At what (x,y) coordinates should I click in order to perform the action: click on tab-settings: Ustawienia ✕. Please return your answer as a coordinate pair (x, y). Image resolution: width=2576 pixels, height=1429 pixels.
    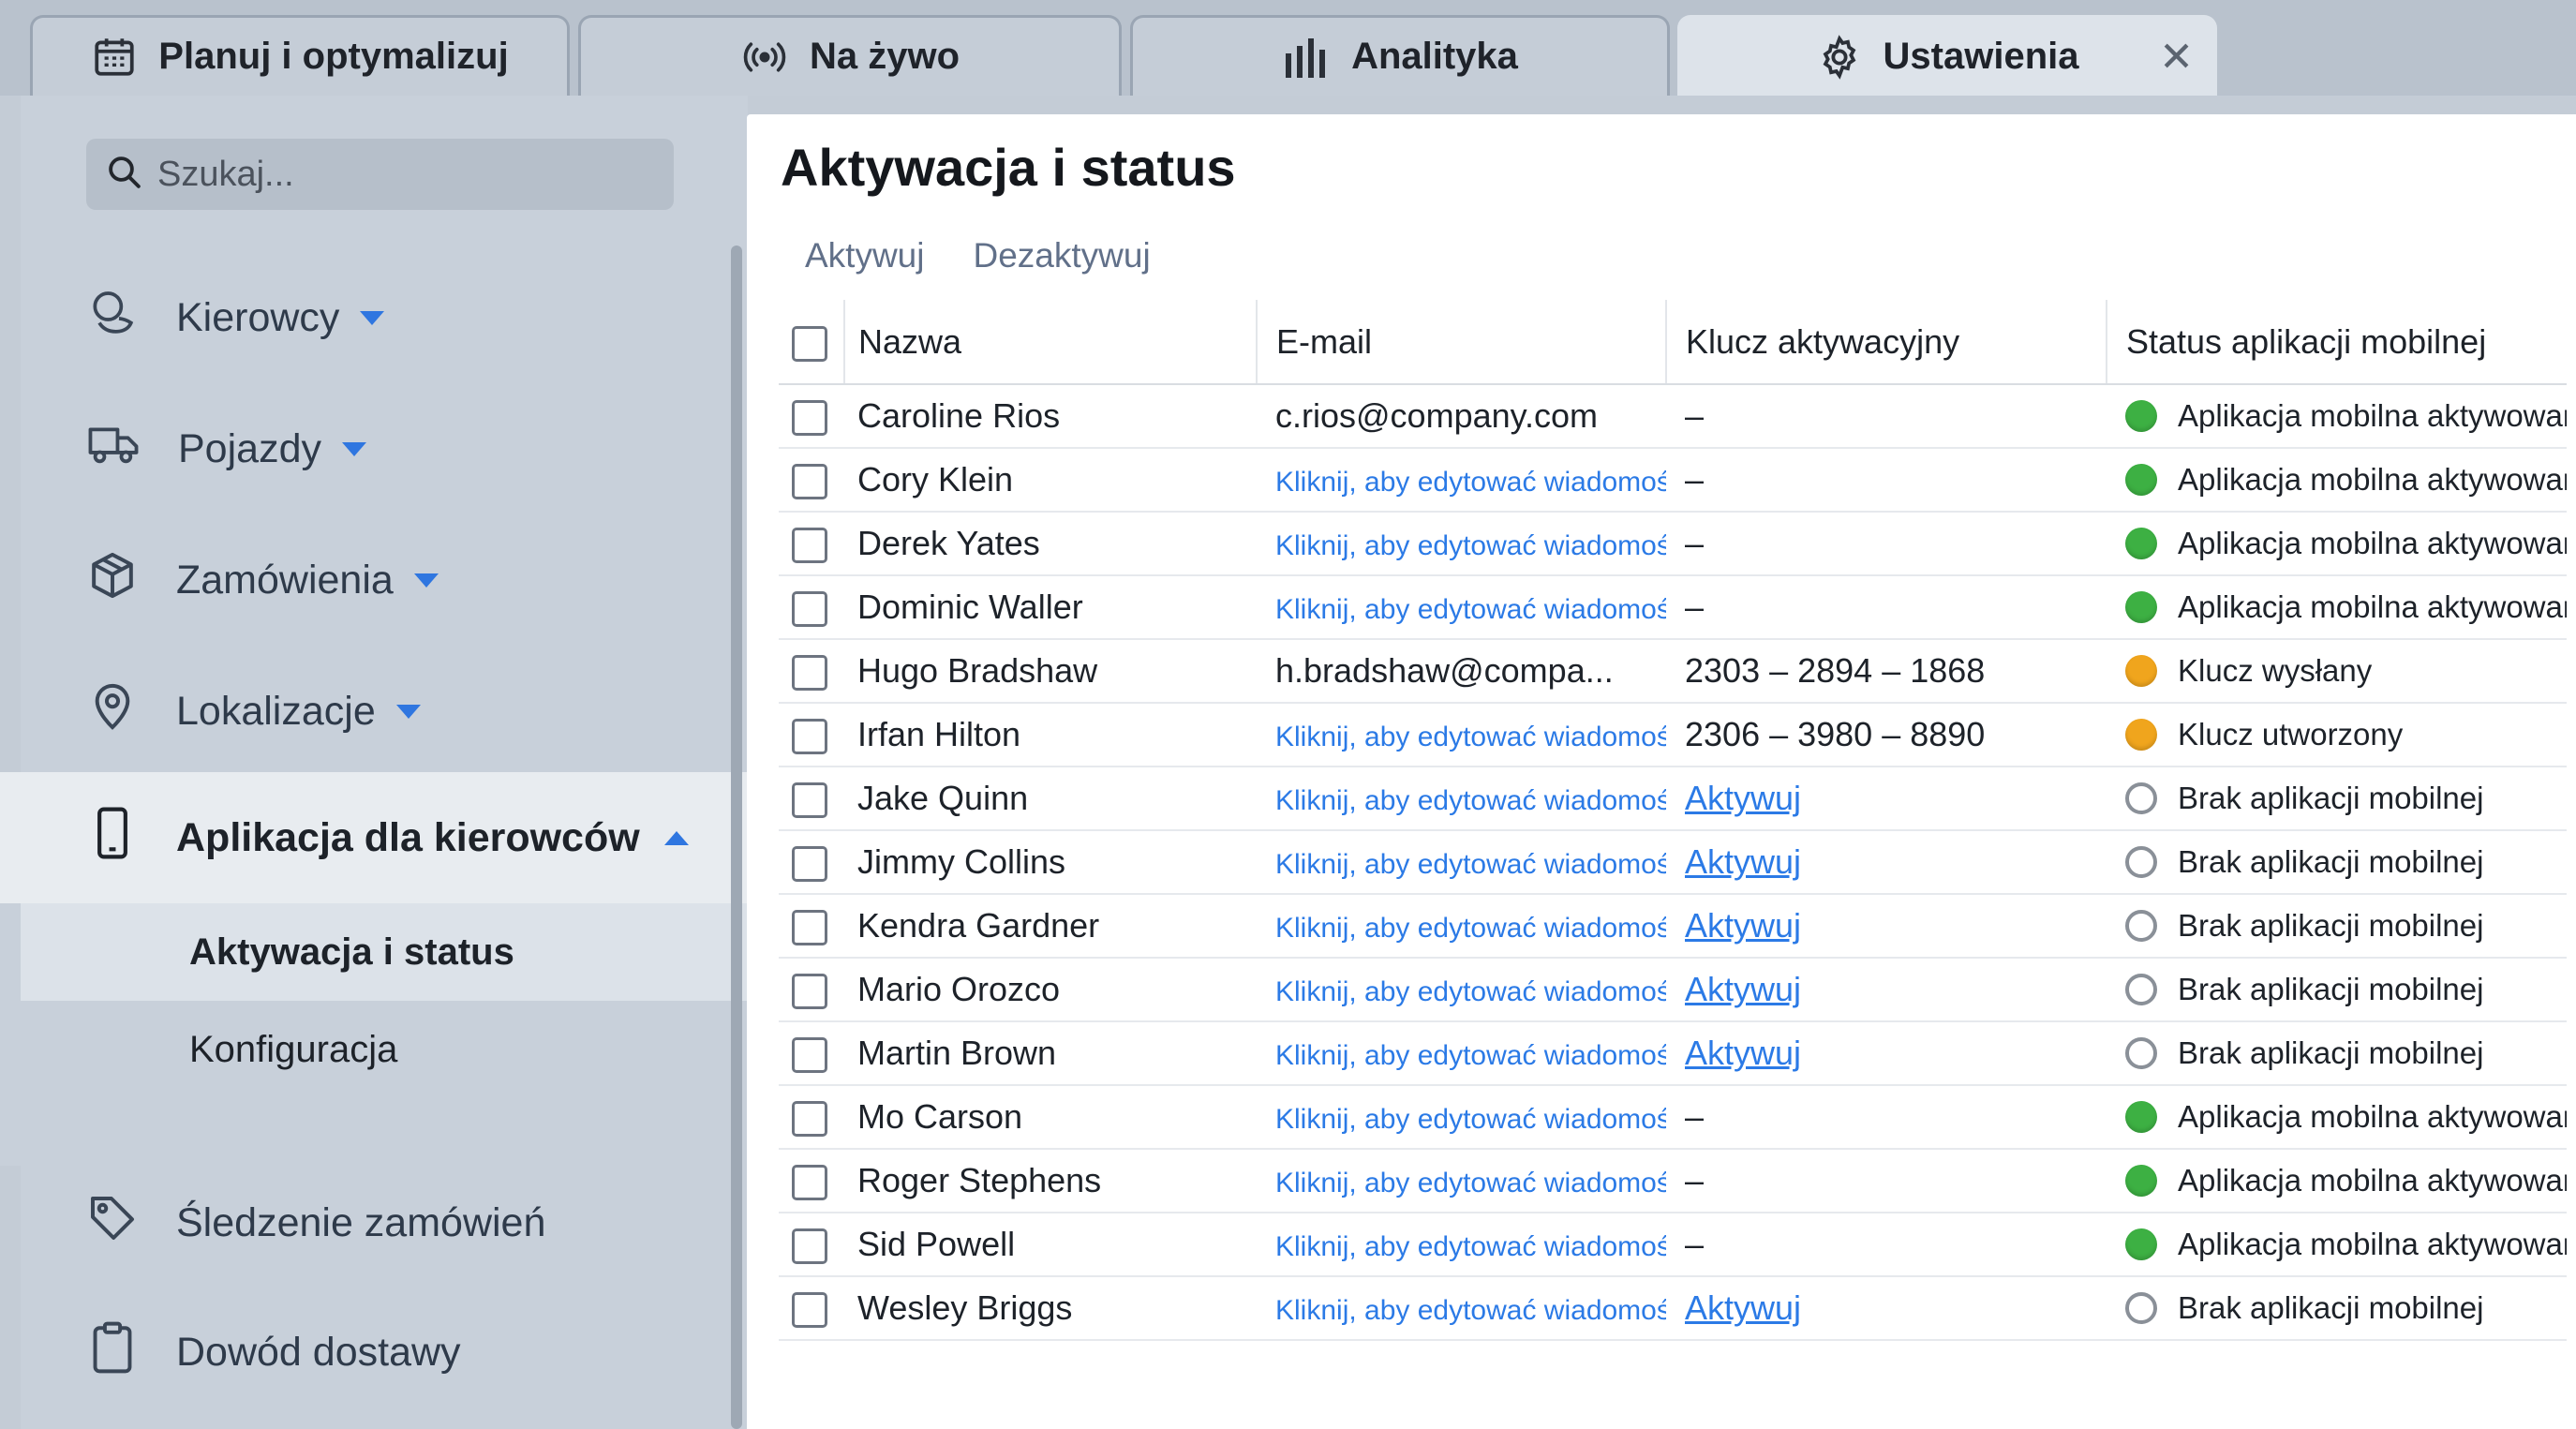
    Looking at the image, I should click on (1947, 55).